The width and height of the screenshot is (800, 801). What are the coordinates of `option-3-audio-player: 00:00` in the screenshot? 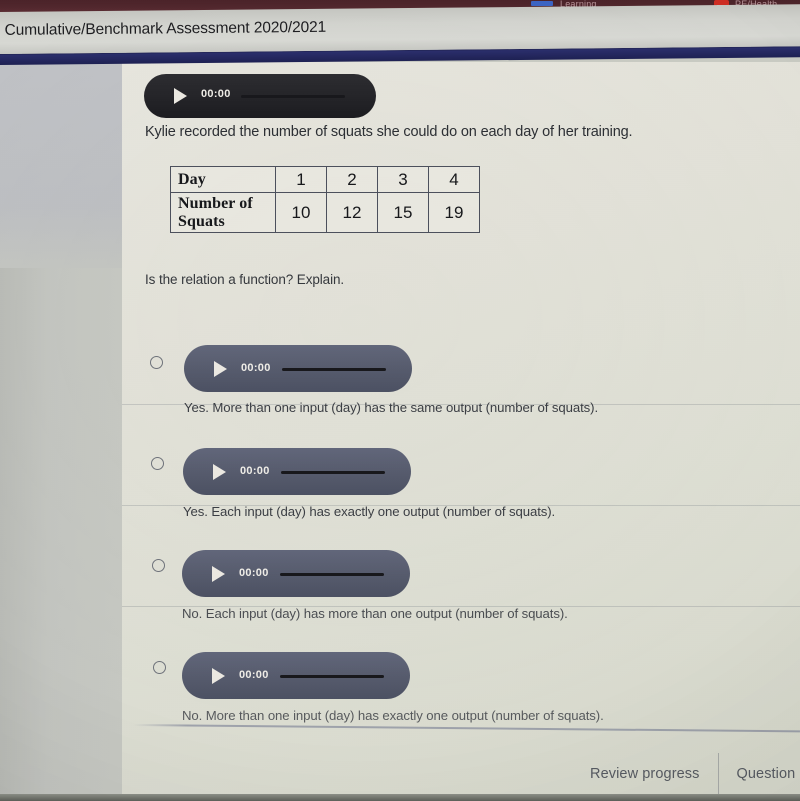 It's located at (296, 573).